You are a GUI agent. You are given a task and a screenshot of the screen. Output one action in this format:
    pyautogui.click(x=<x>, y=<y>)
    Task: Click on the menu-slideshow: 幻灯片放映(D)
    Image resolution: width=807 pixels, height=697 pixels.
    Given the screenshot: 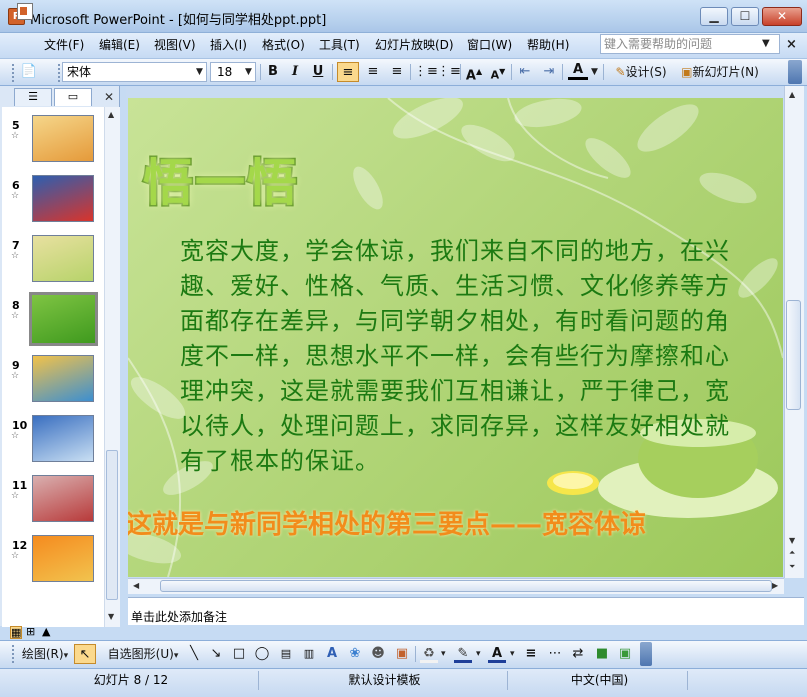 What is the action you would take?
    pyautogui.click(x=414, y=45)
    